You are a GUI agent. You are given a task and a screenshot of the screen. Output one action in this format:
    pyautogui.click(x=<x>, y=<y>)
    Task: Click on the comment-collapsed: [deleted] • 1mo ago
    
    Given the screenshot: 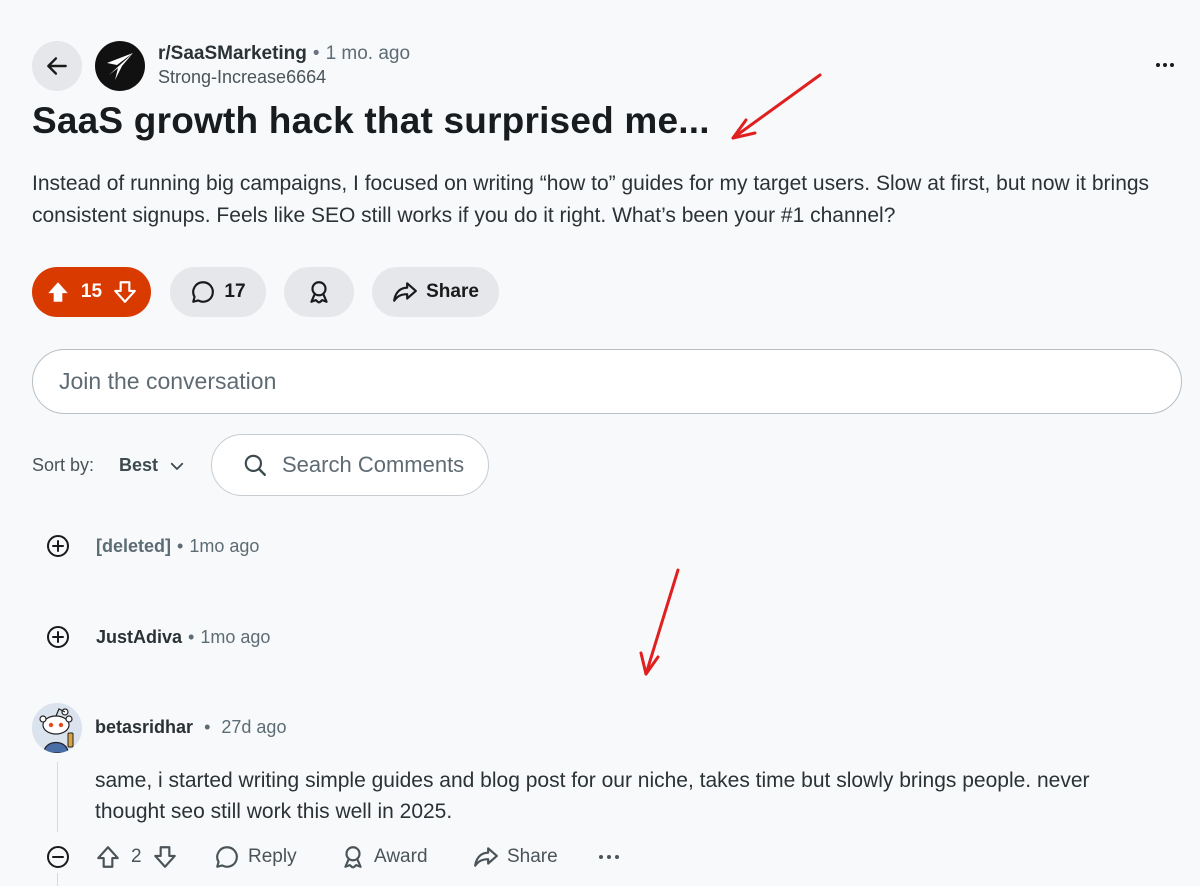 What is the action you would take?
    pyautogui.click(x=152, y=546)
    